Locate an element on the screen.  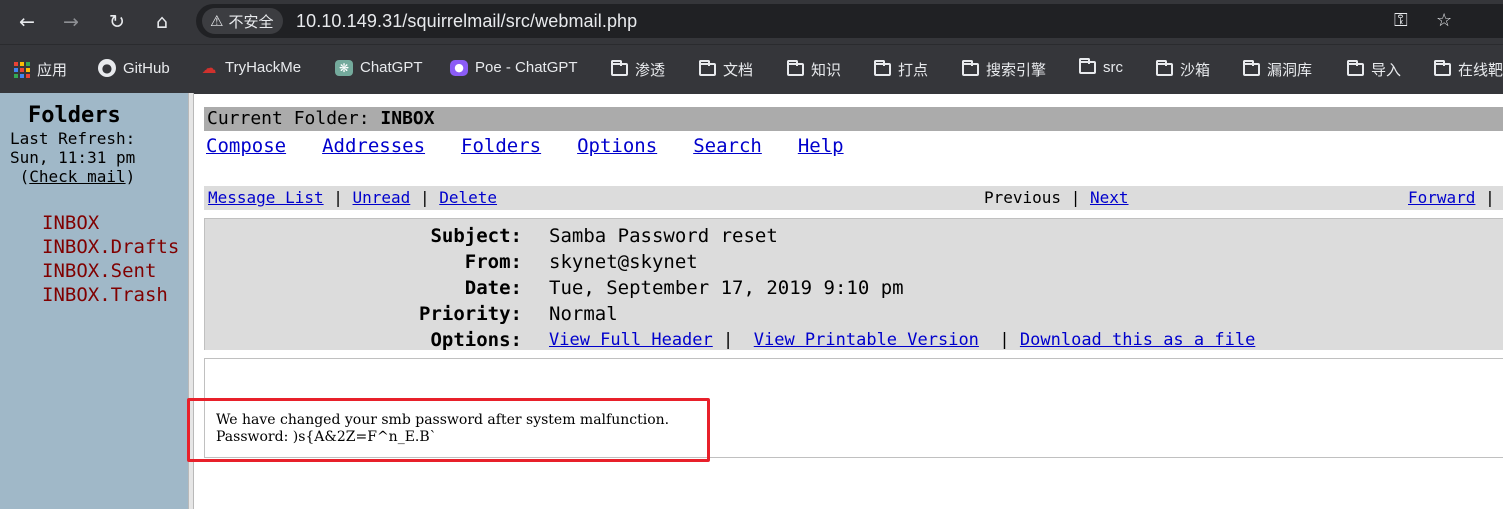
bookmark-label: 文档 is located at coordinates (738, 70).